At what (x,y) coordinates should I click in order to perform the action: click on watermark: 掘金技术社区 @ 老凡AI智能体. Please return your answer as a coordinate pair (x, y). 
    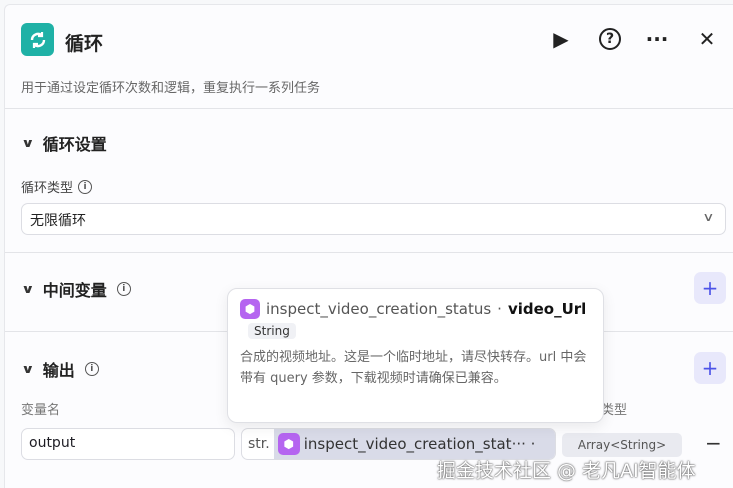
    Looking at the image, I should click on (566, 471).